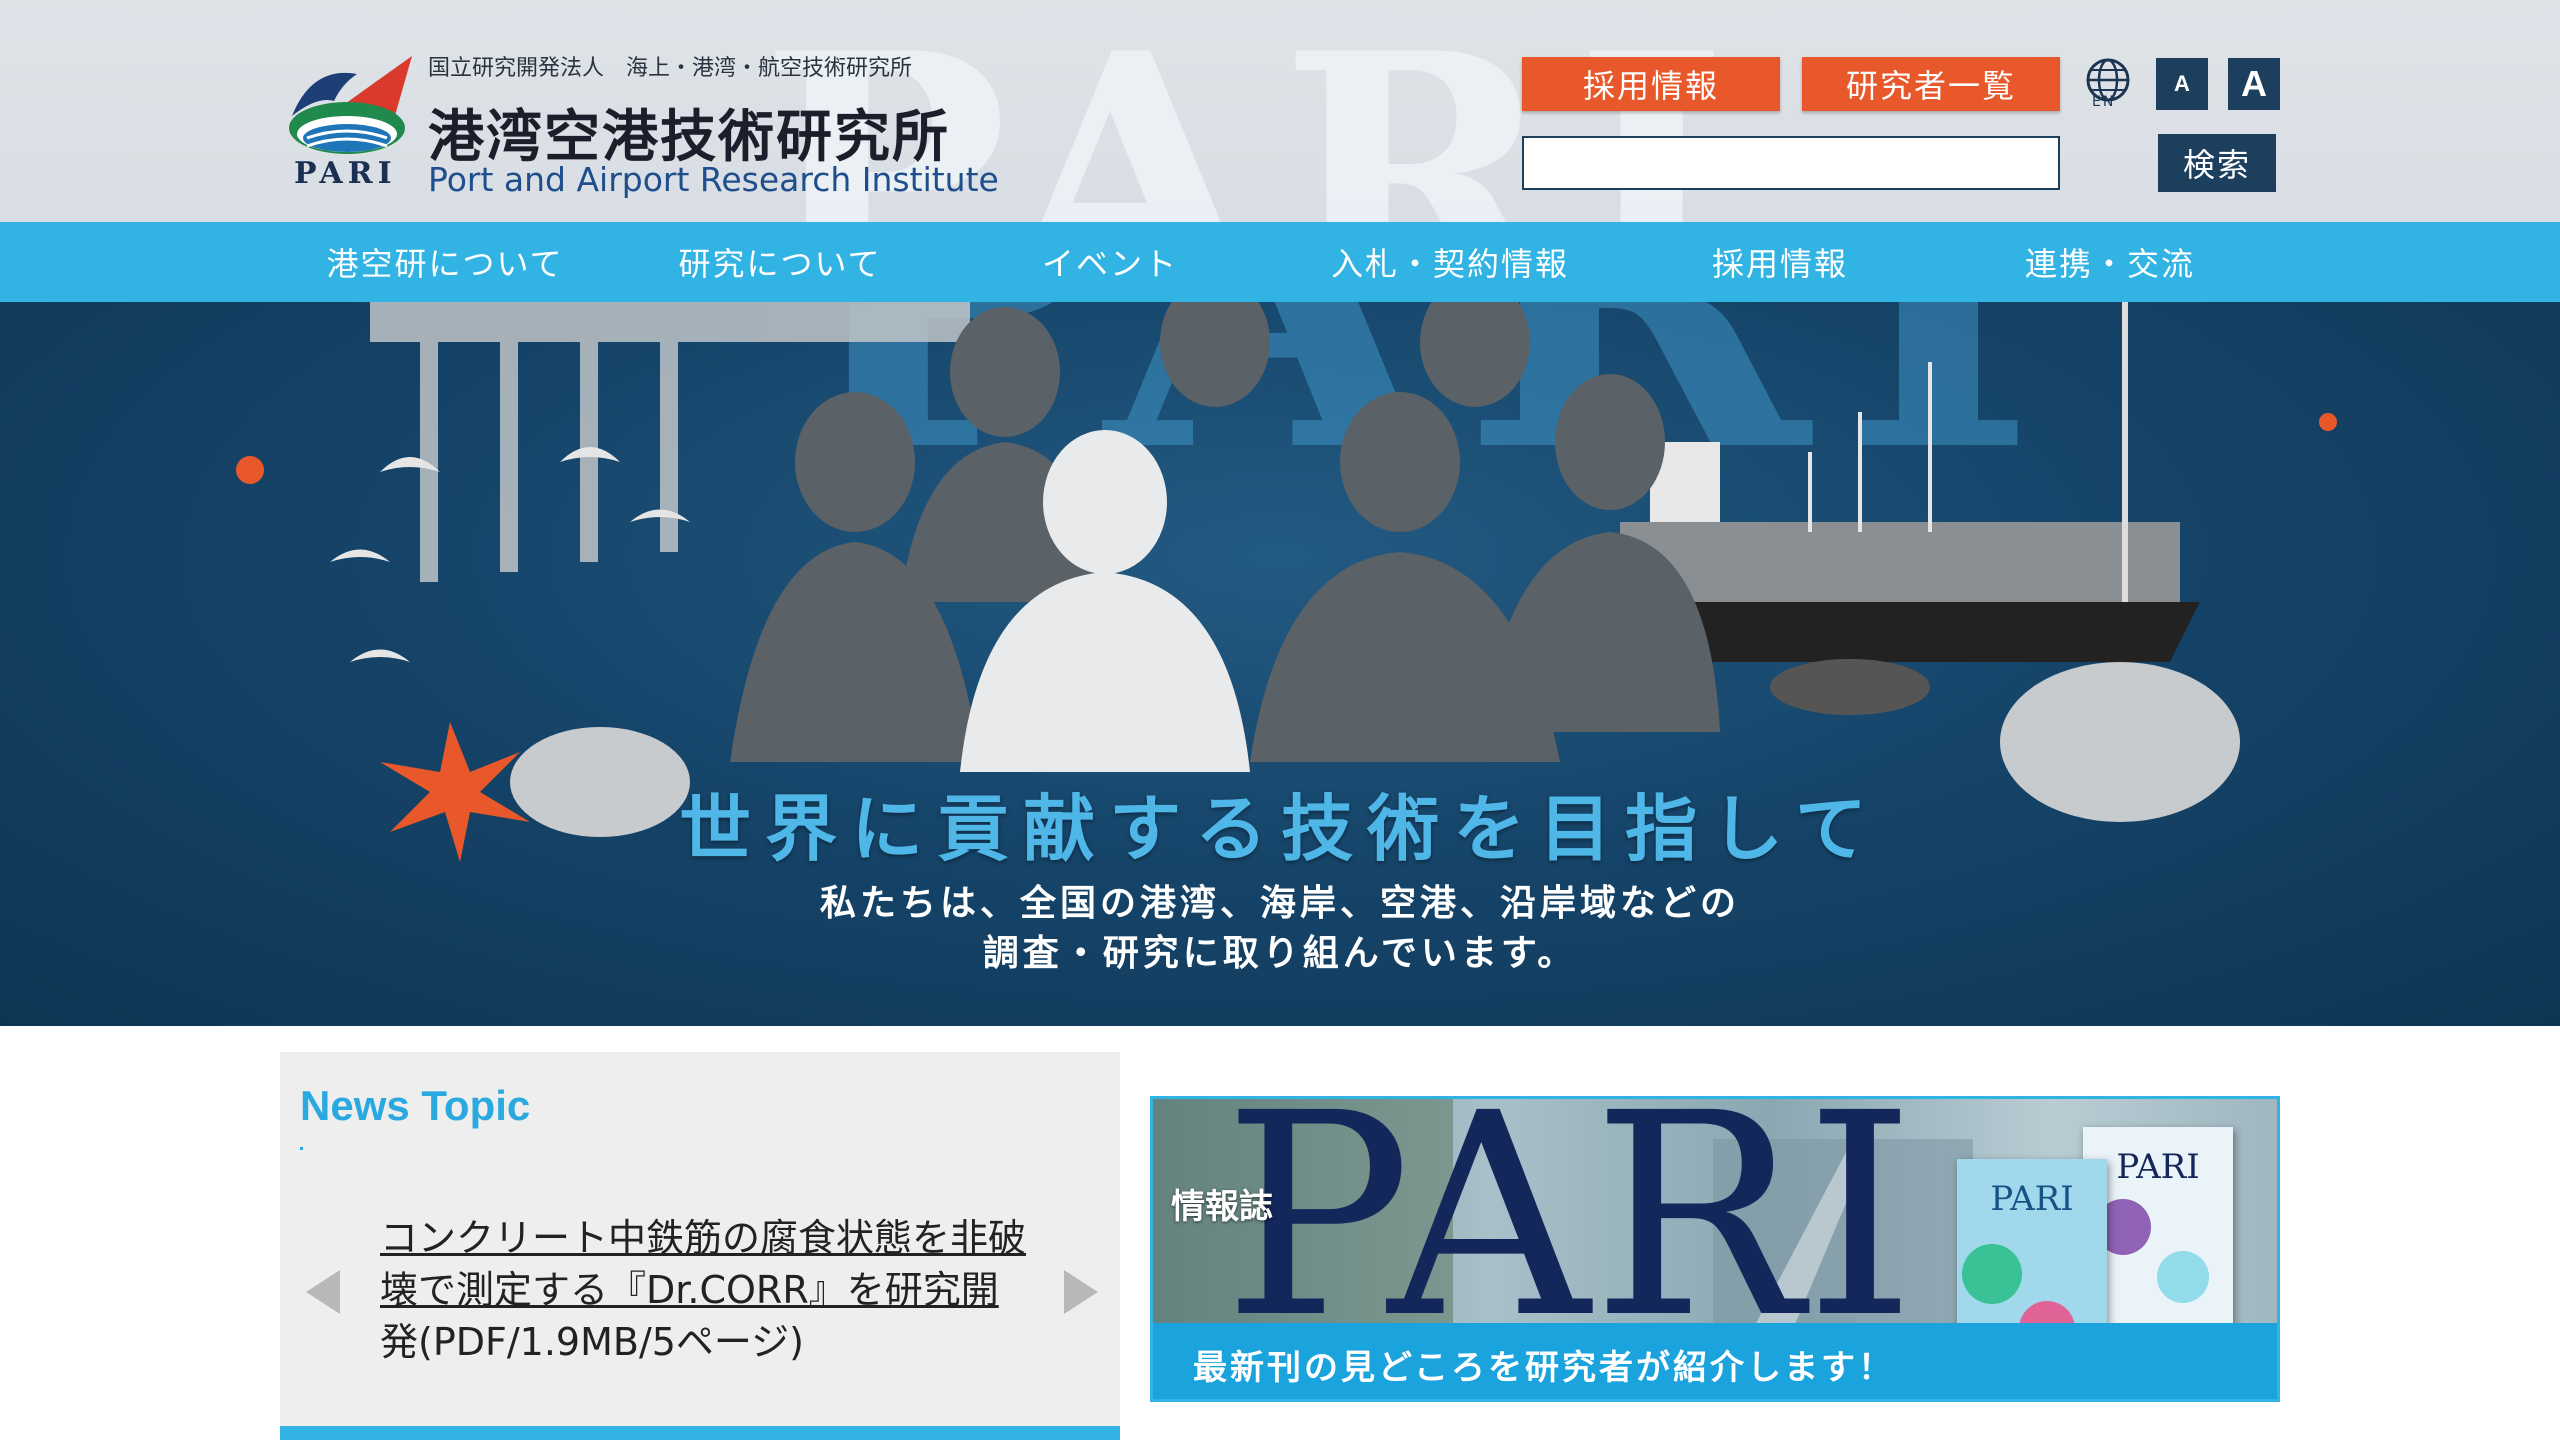 The height and width of the screenshot is (1440, 2560). What do you see at coordinates (592, 1342) in the screenshot?
I see `news-item-suffix: 発(PDF/1.9MB/5ページ)` at bounding box center [592, 1342].